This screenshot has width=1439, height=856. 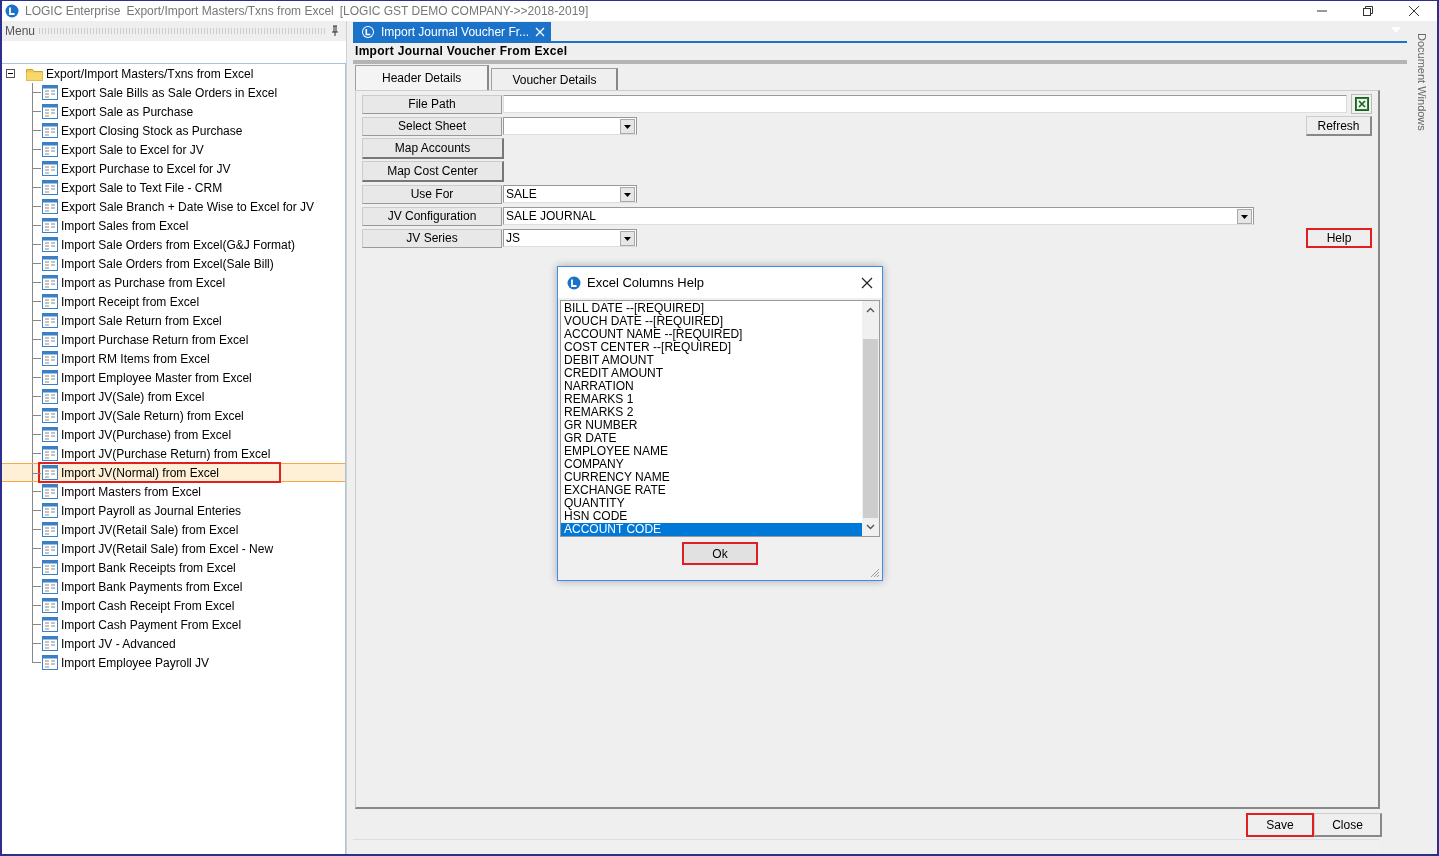 What do you see at coordinates (119, 111) in the screenshot?
I see `tree-item: Export Sale as Purchase` at bounding box center [119, 111].